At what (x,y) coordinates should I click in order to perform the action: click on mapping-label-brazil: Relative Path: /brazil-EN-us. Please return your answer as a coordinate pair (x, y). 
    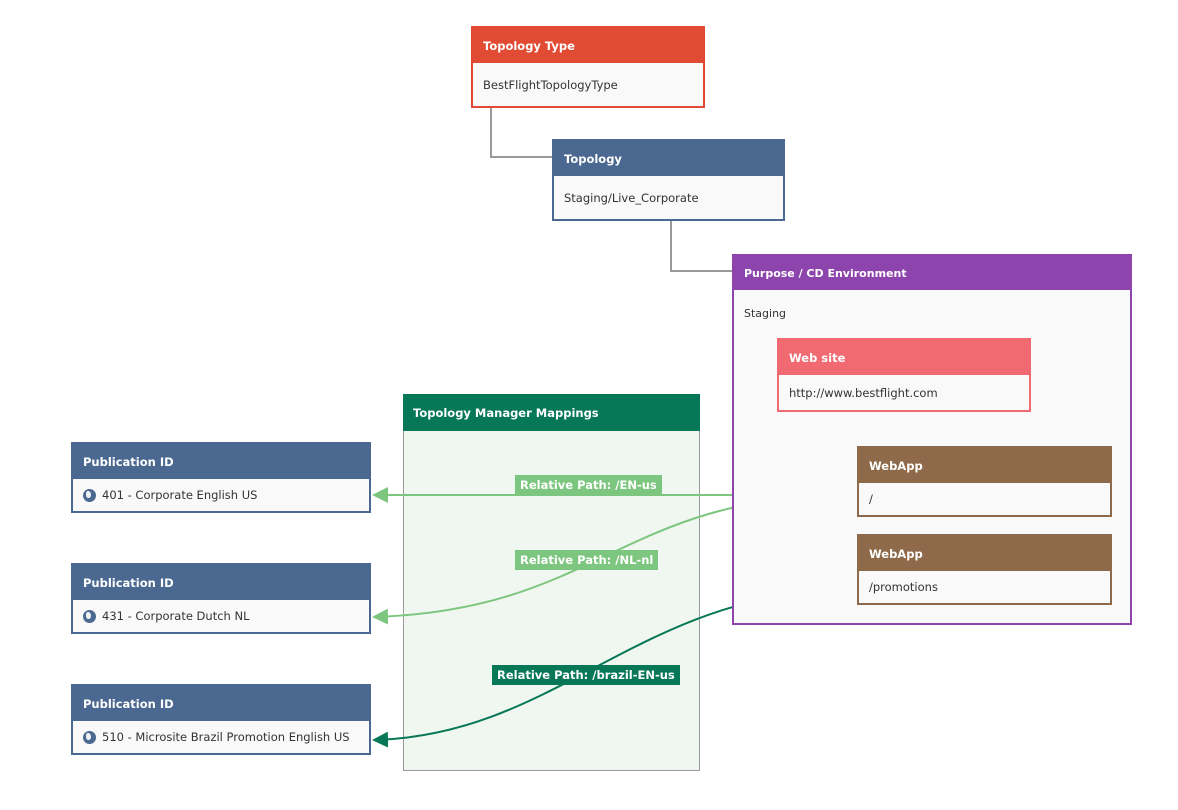
    Looking at the image, I should click on (586, 675).